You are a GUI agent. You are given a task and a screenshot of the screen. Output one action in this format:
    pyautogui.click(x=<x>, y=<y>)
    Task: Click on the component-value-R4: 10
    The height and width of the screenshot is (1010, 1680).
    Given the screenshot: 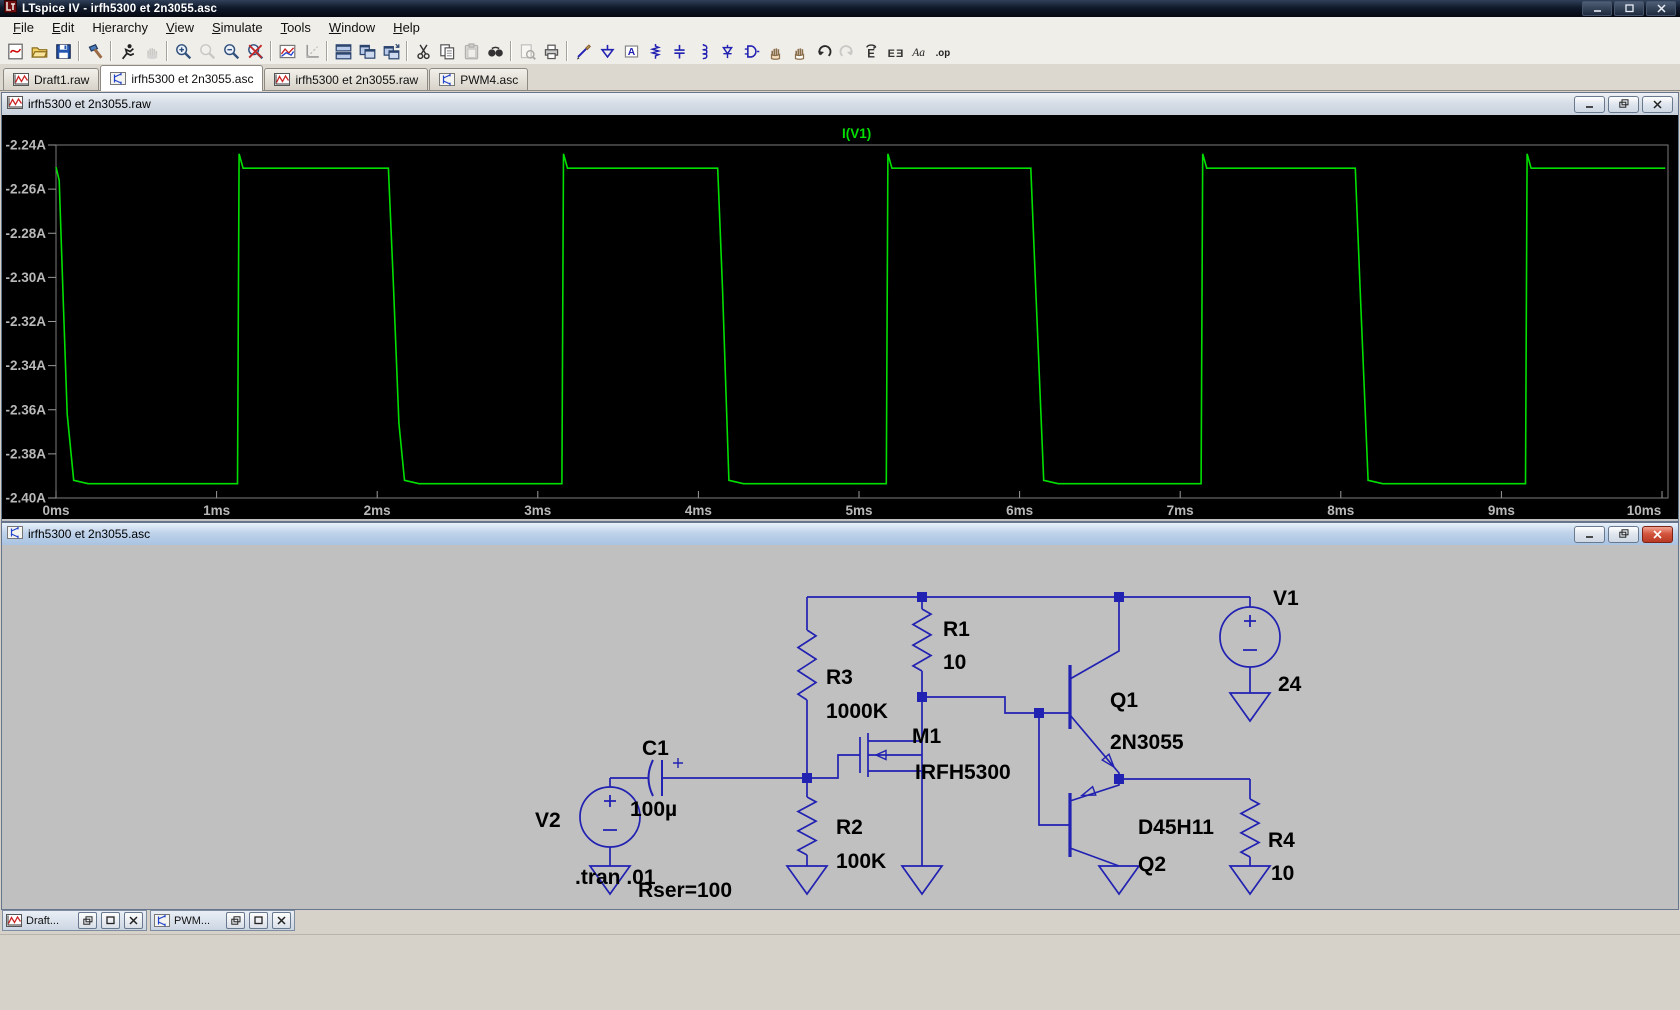 What is the action you would take?
    pyautogui.click(x=1282, y=873)
    